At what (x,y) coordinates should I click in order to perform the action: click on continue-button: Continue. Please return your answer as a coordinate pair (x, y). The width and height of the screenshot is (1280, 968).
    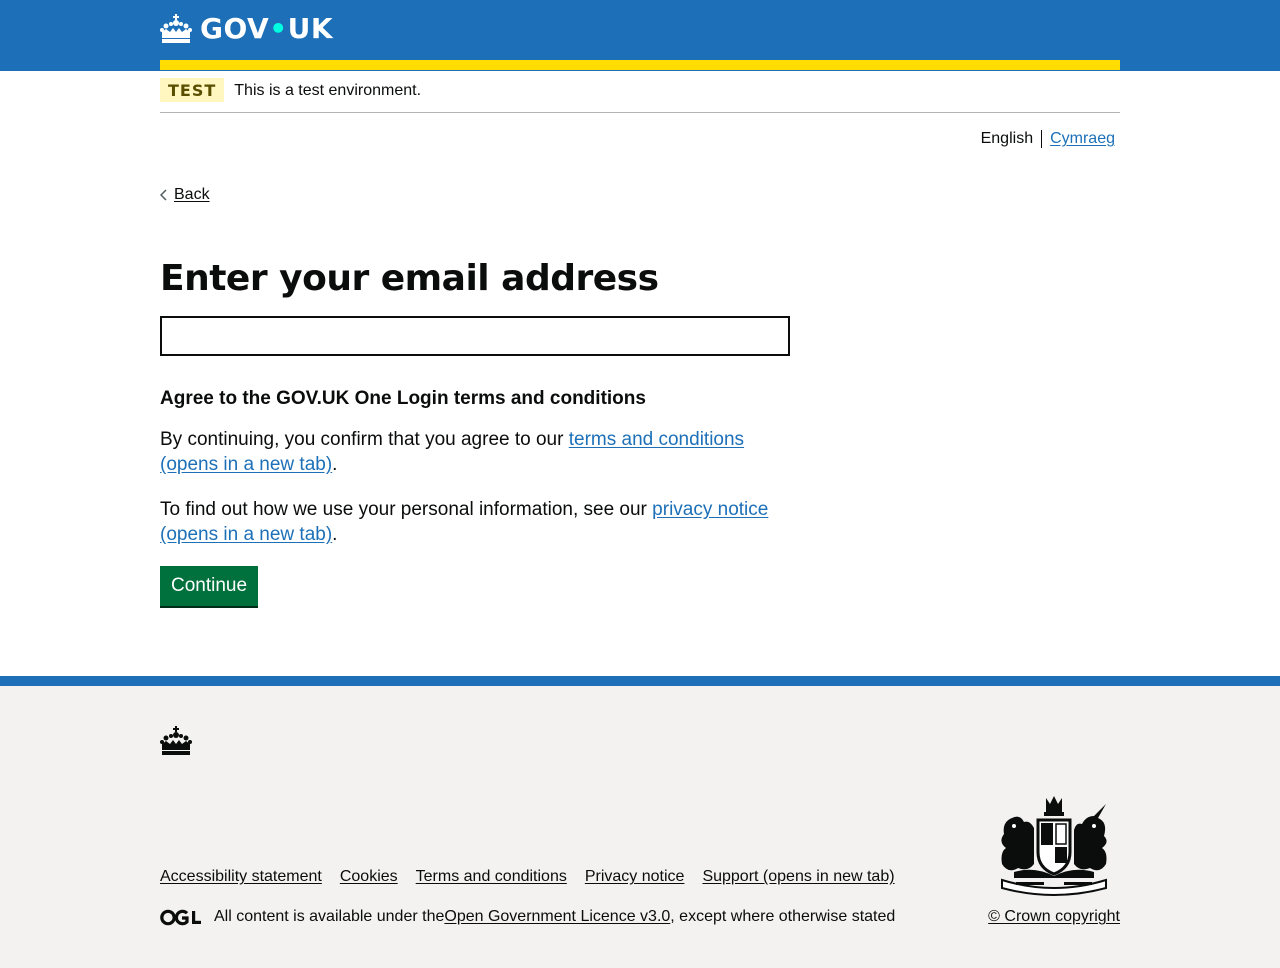
    Looking at the image, I should click on (209, 586).